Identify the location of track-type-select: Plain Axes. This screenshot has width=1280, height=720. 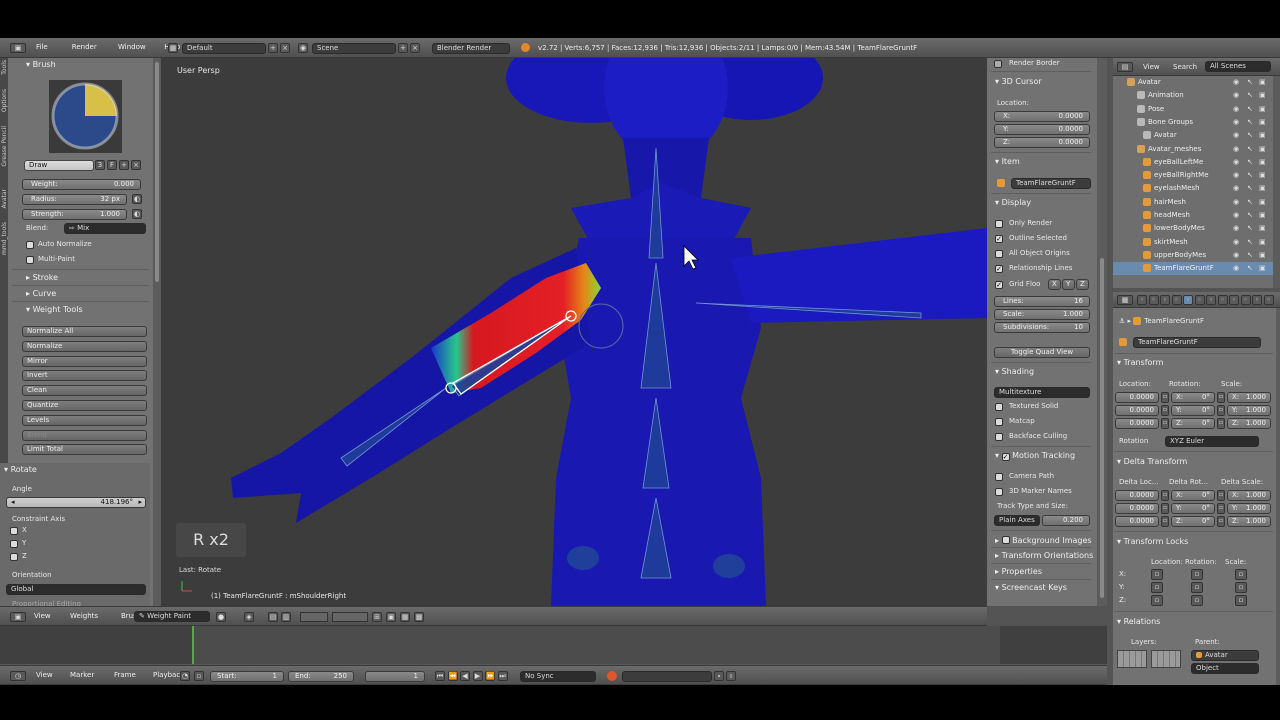
(1017, 520).